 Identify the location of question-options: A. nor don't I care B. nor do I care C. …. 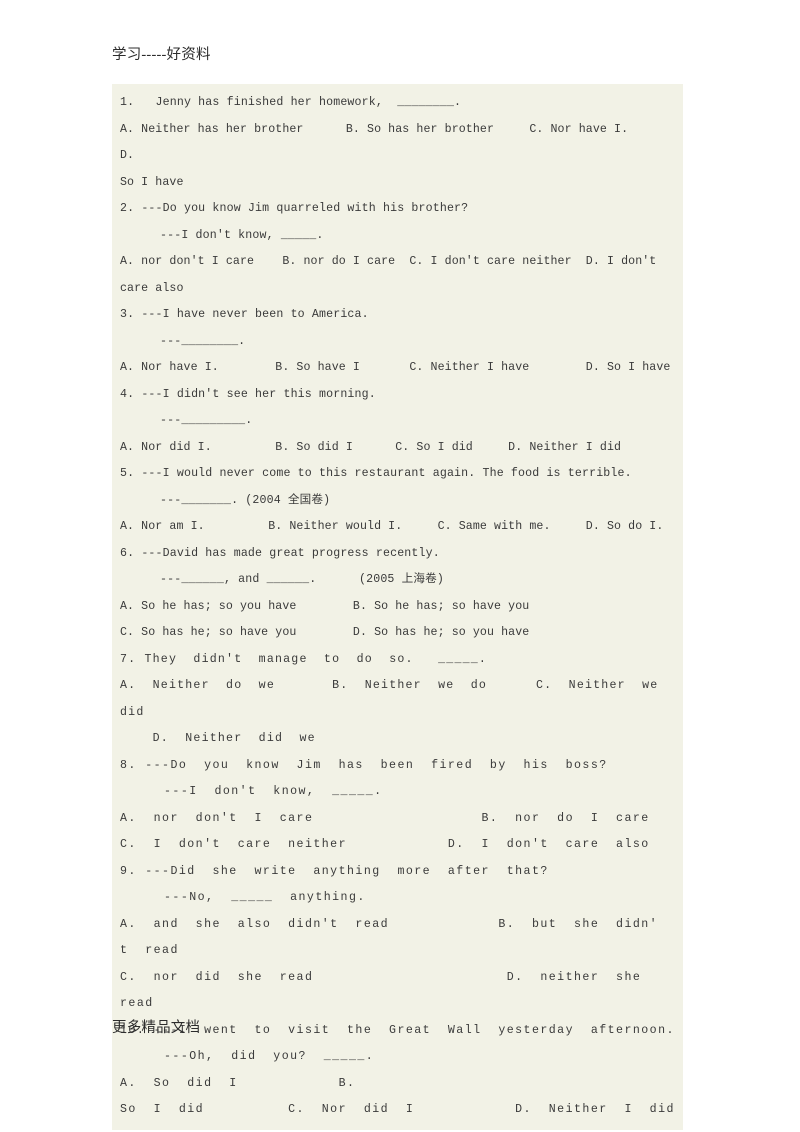
(388, 261).